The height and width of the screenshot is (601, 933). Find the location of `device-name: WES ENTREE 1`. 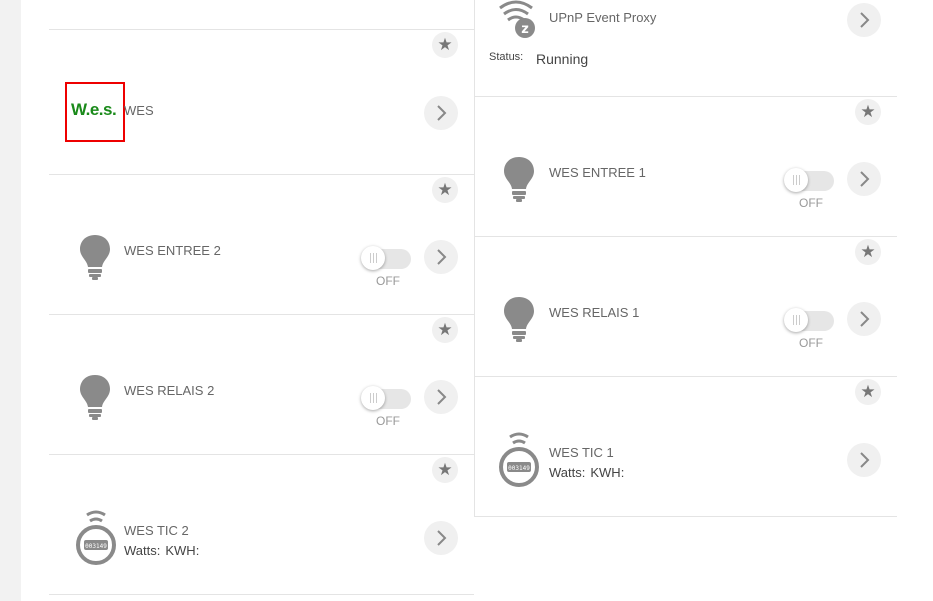

device-name: WES ENTREE 1 is located at coordinates (597, 172).